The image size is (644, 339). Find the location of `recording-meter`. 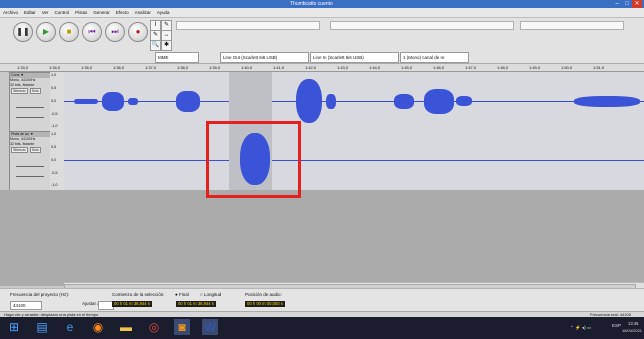

recording-meter is located at coordinates (422, 25).